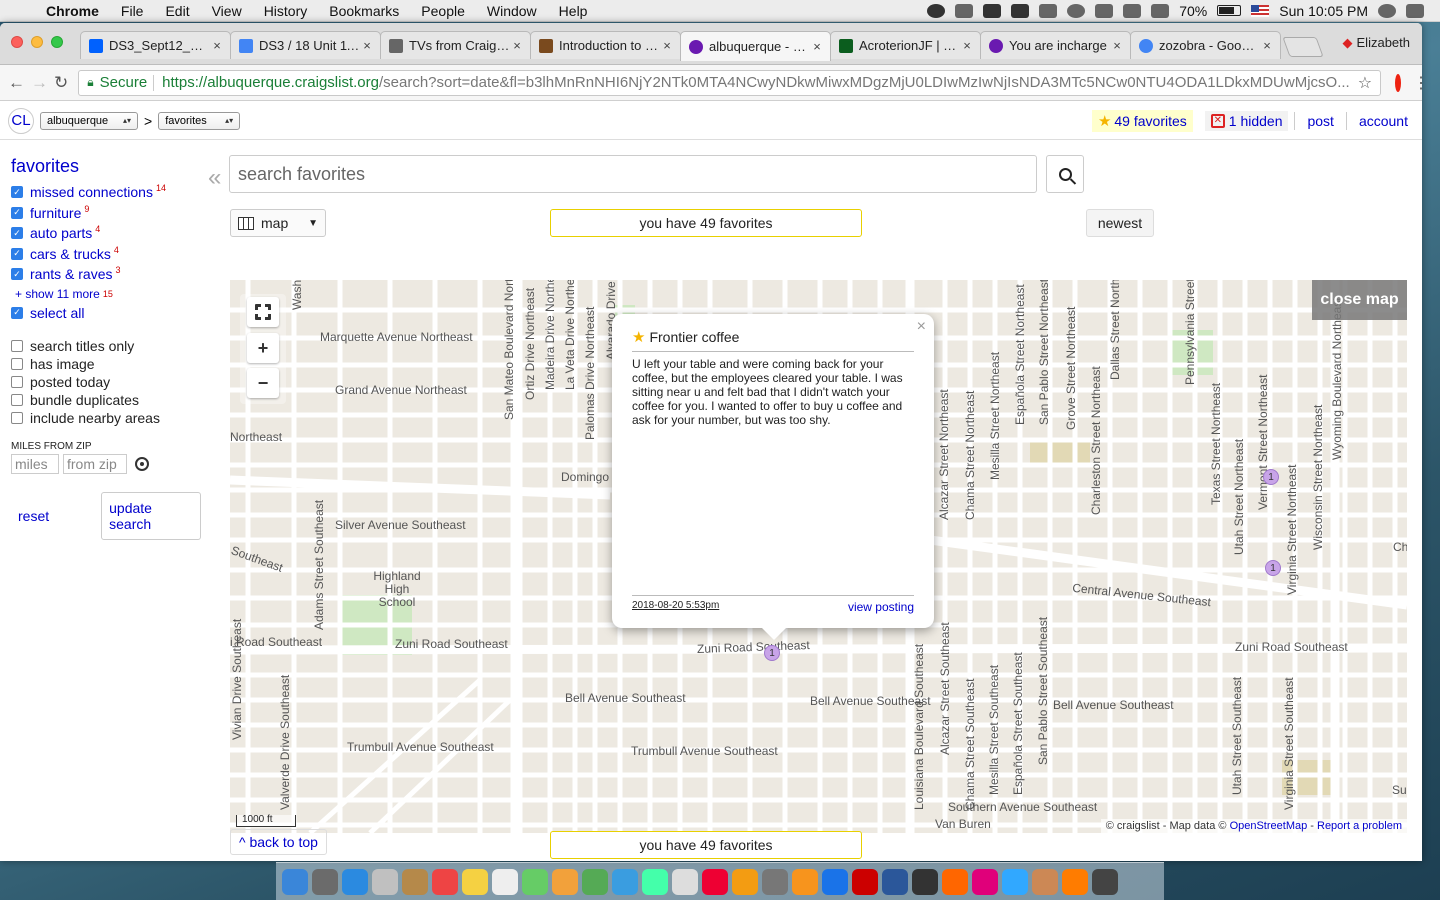 The image size is (1440, 900). I want to click on app-menu: Chrome, so click(77, 11).